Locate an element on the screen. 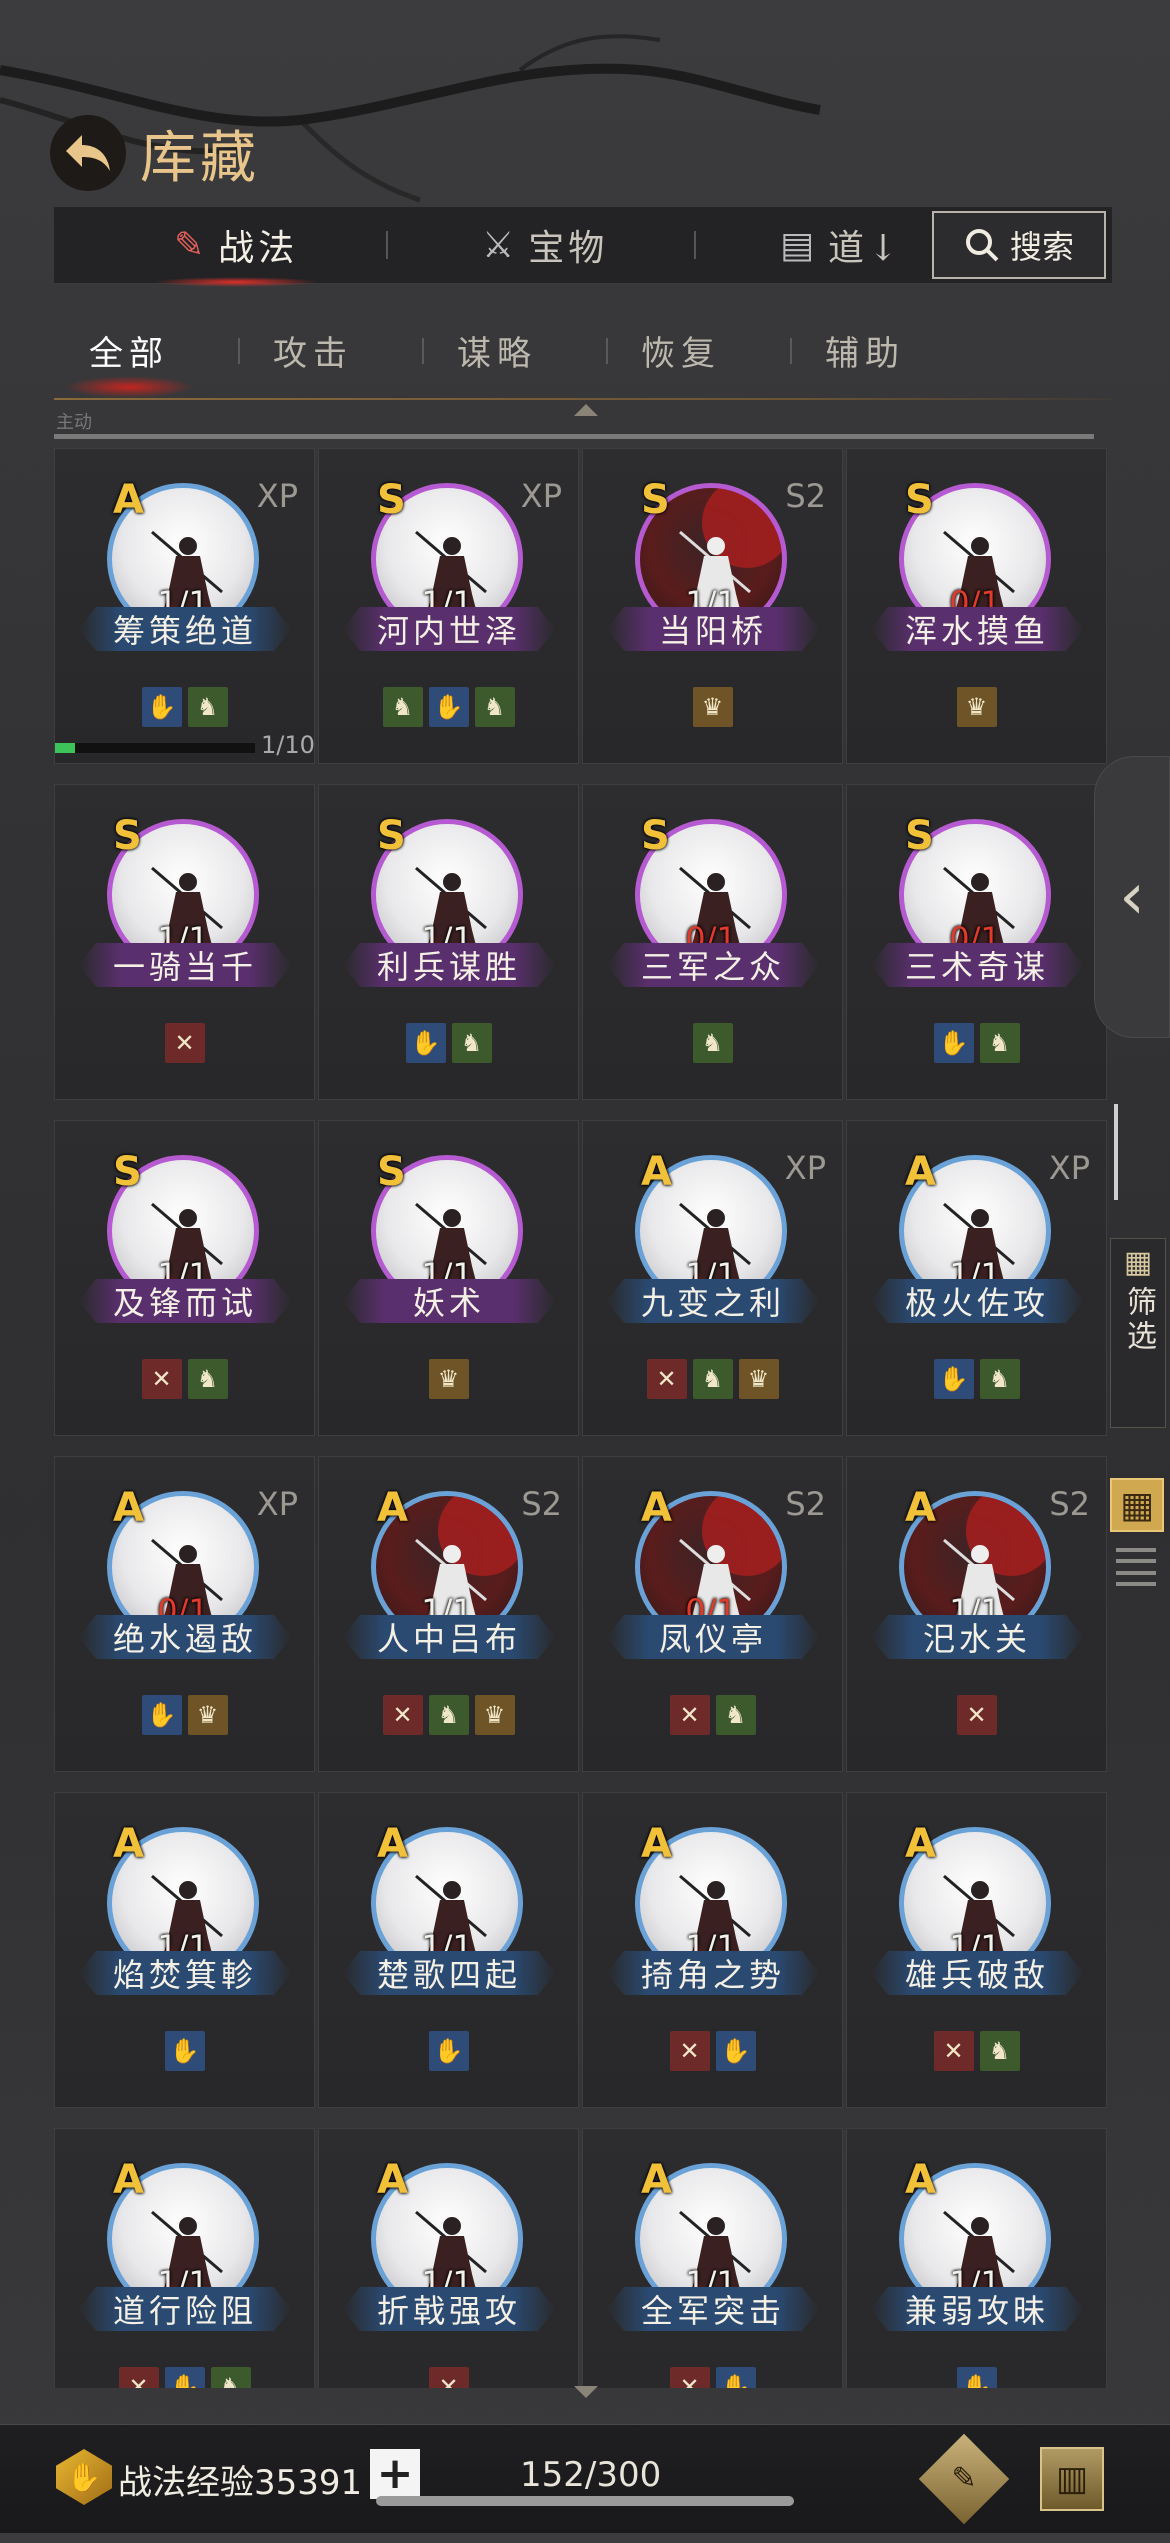 The height and width of the screenshot is (2543, 1170). subtab-recovery: 恢复 is located at coordinates (681, 350).